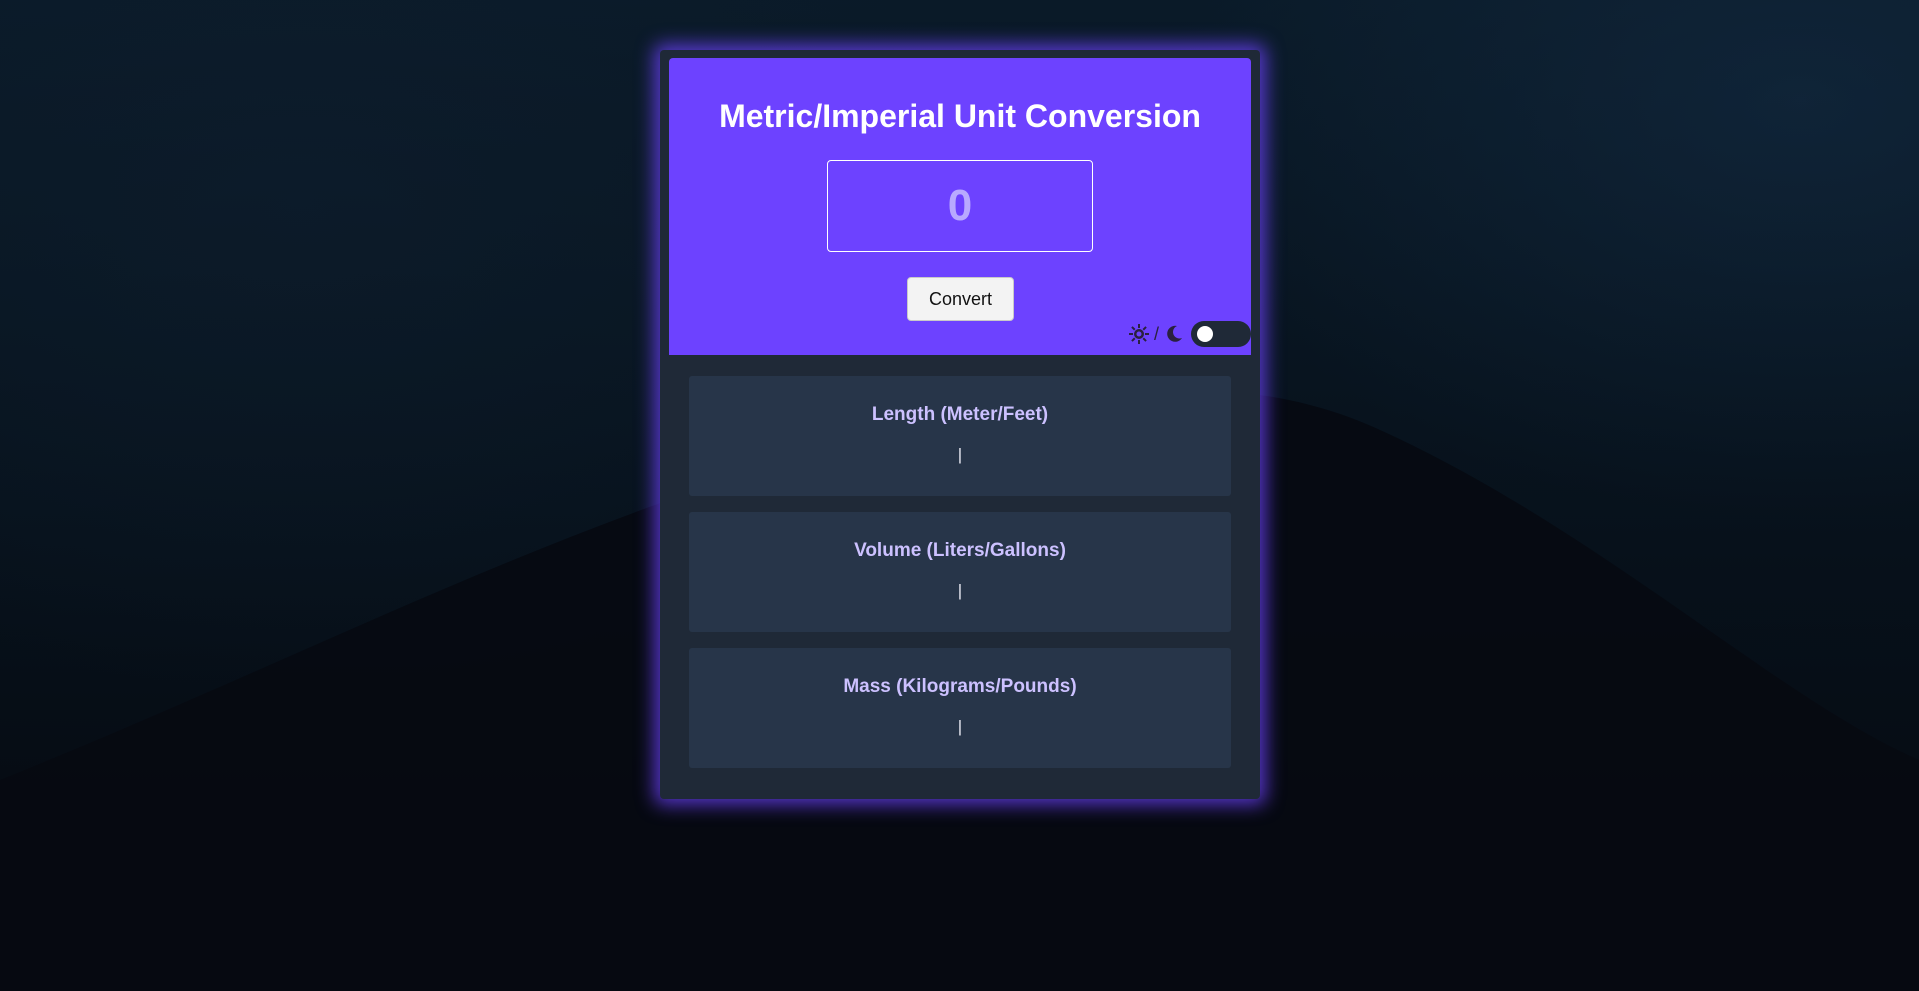 Image resolution: width=1919 pixels, height=991 pixels. I want to click on converter-header: Metric/Imperial Unit Conversion Convert, so click(960, 206).